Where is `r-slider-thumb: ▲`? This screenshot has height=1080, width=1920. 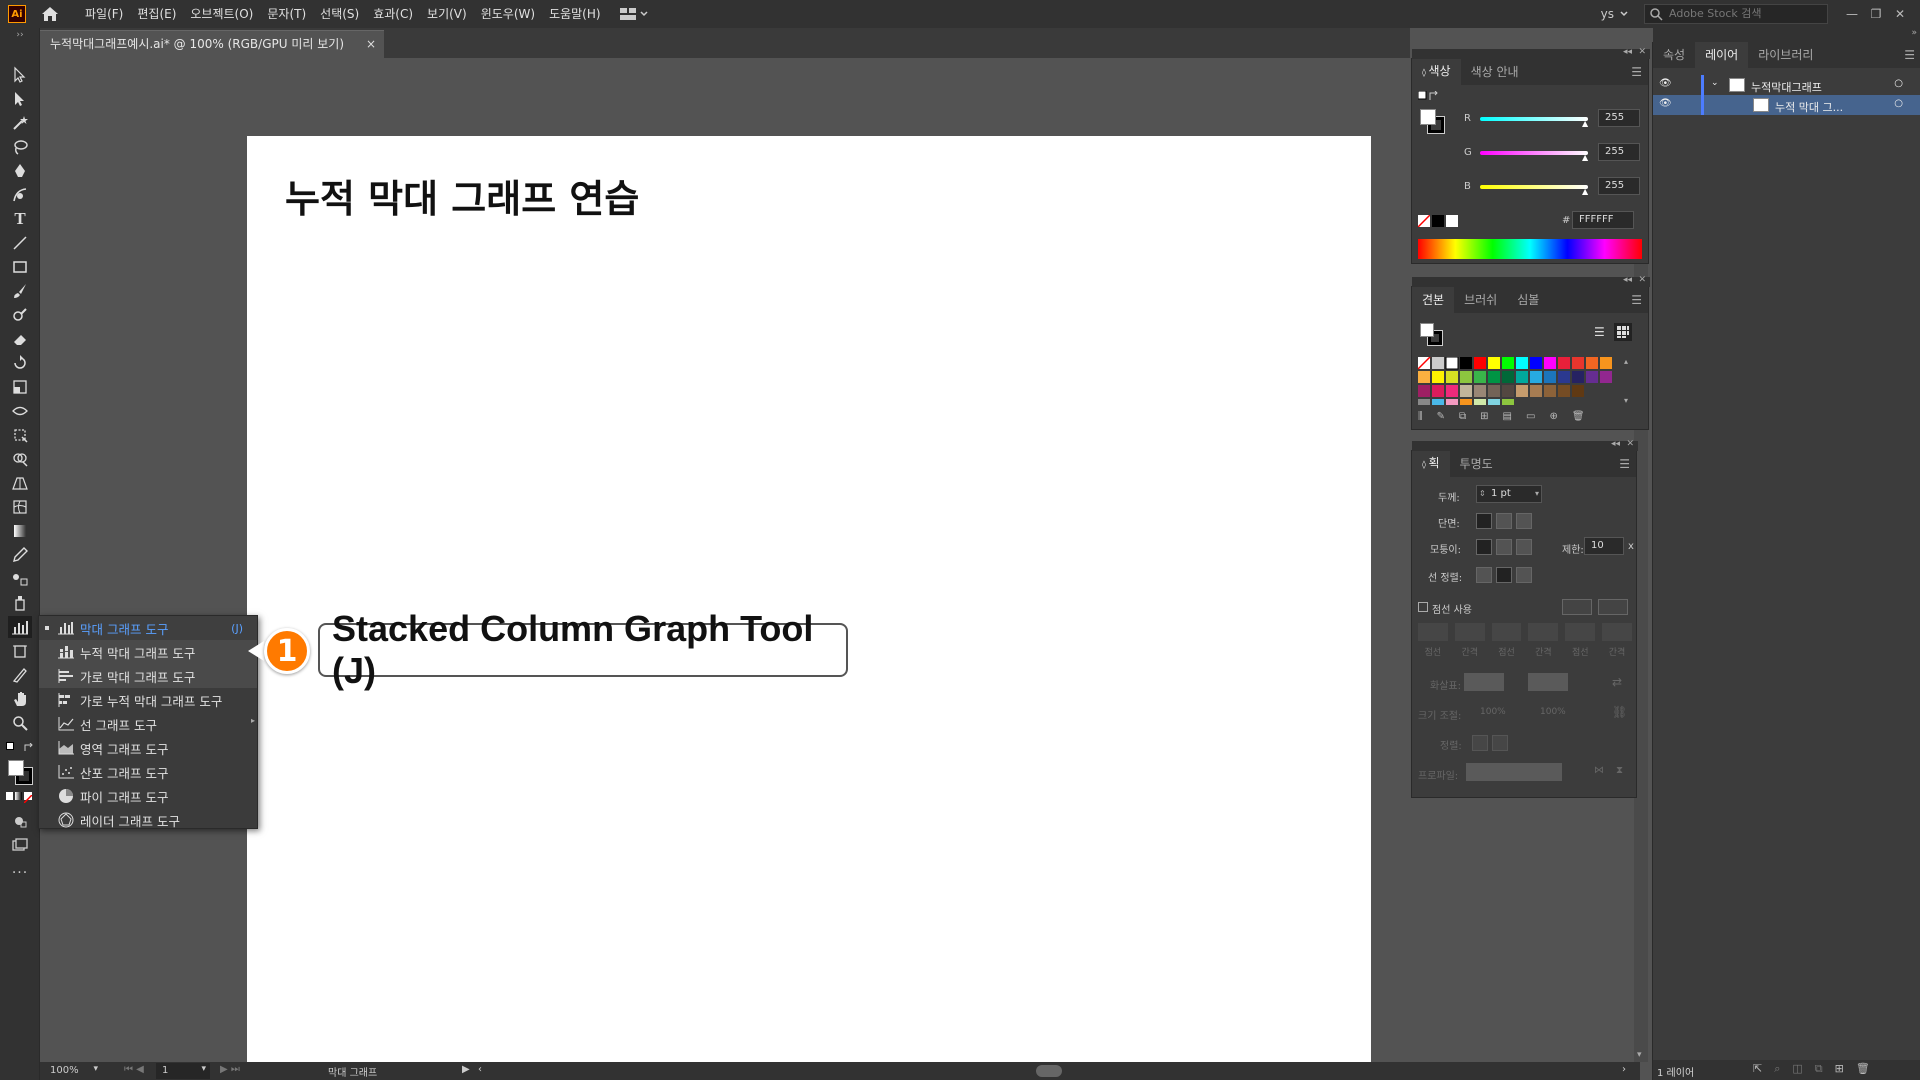 r-slider-thumb: ▲ is located at coordinates (1585, 123).